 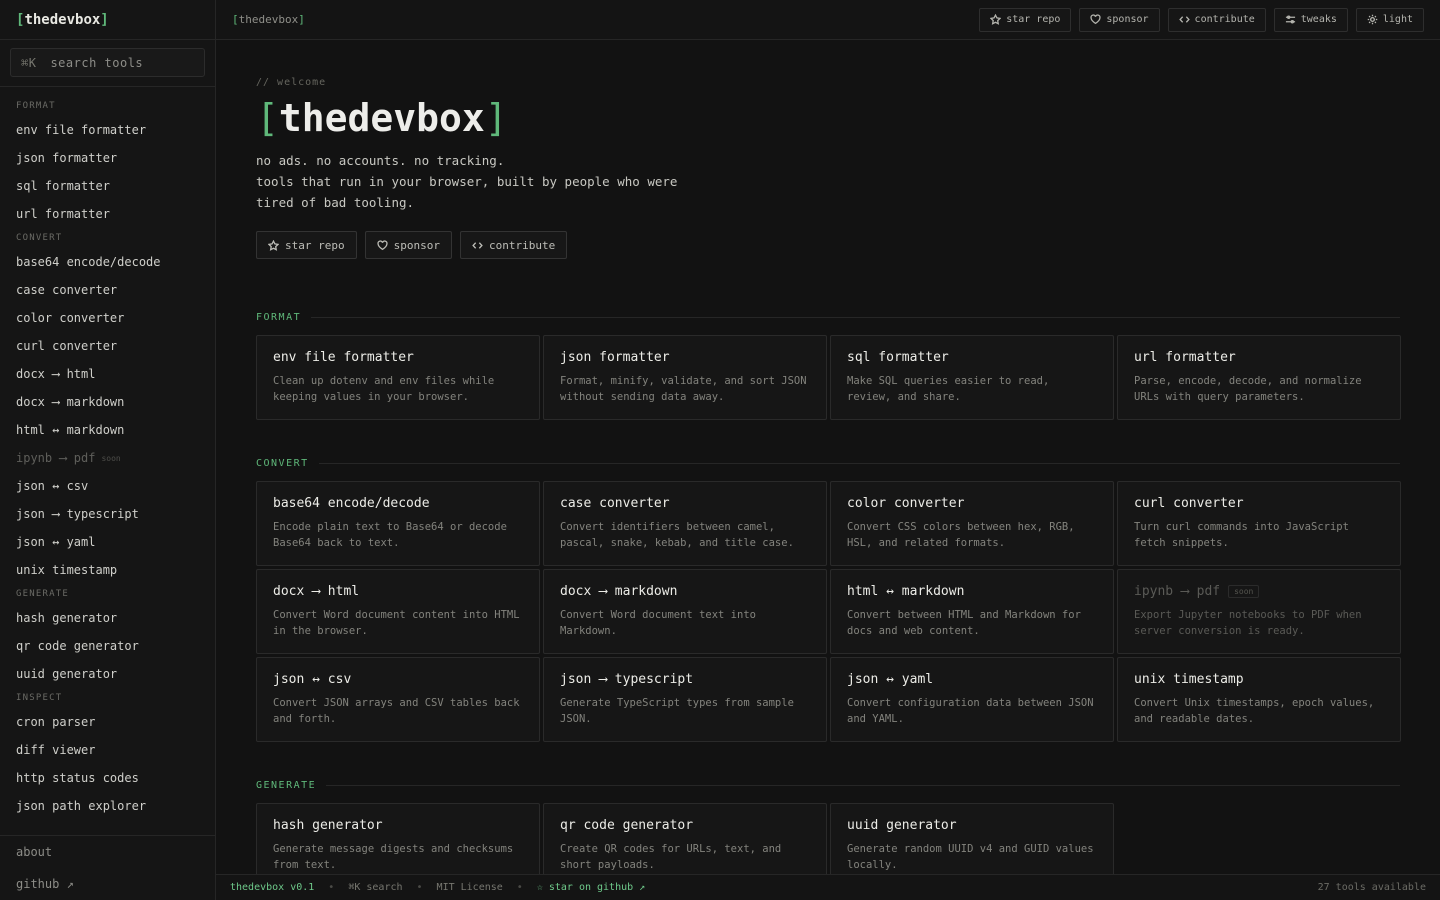 I want to click on tool-card-title-text: url formatter, so click(x=1185, y=357).